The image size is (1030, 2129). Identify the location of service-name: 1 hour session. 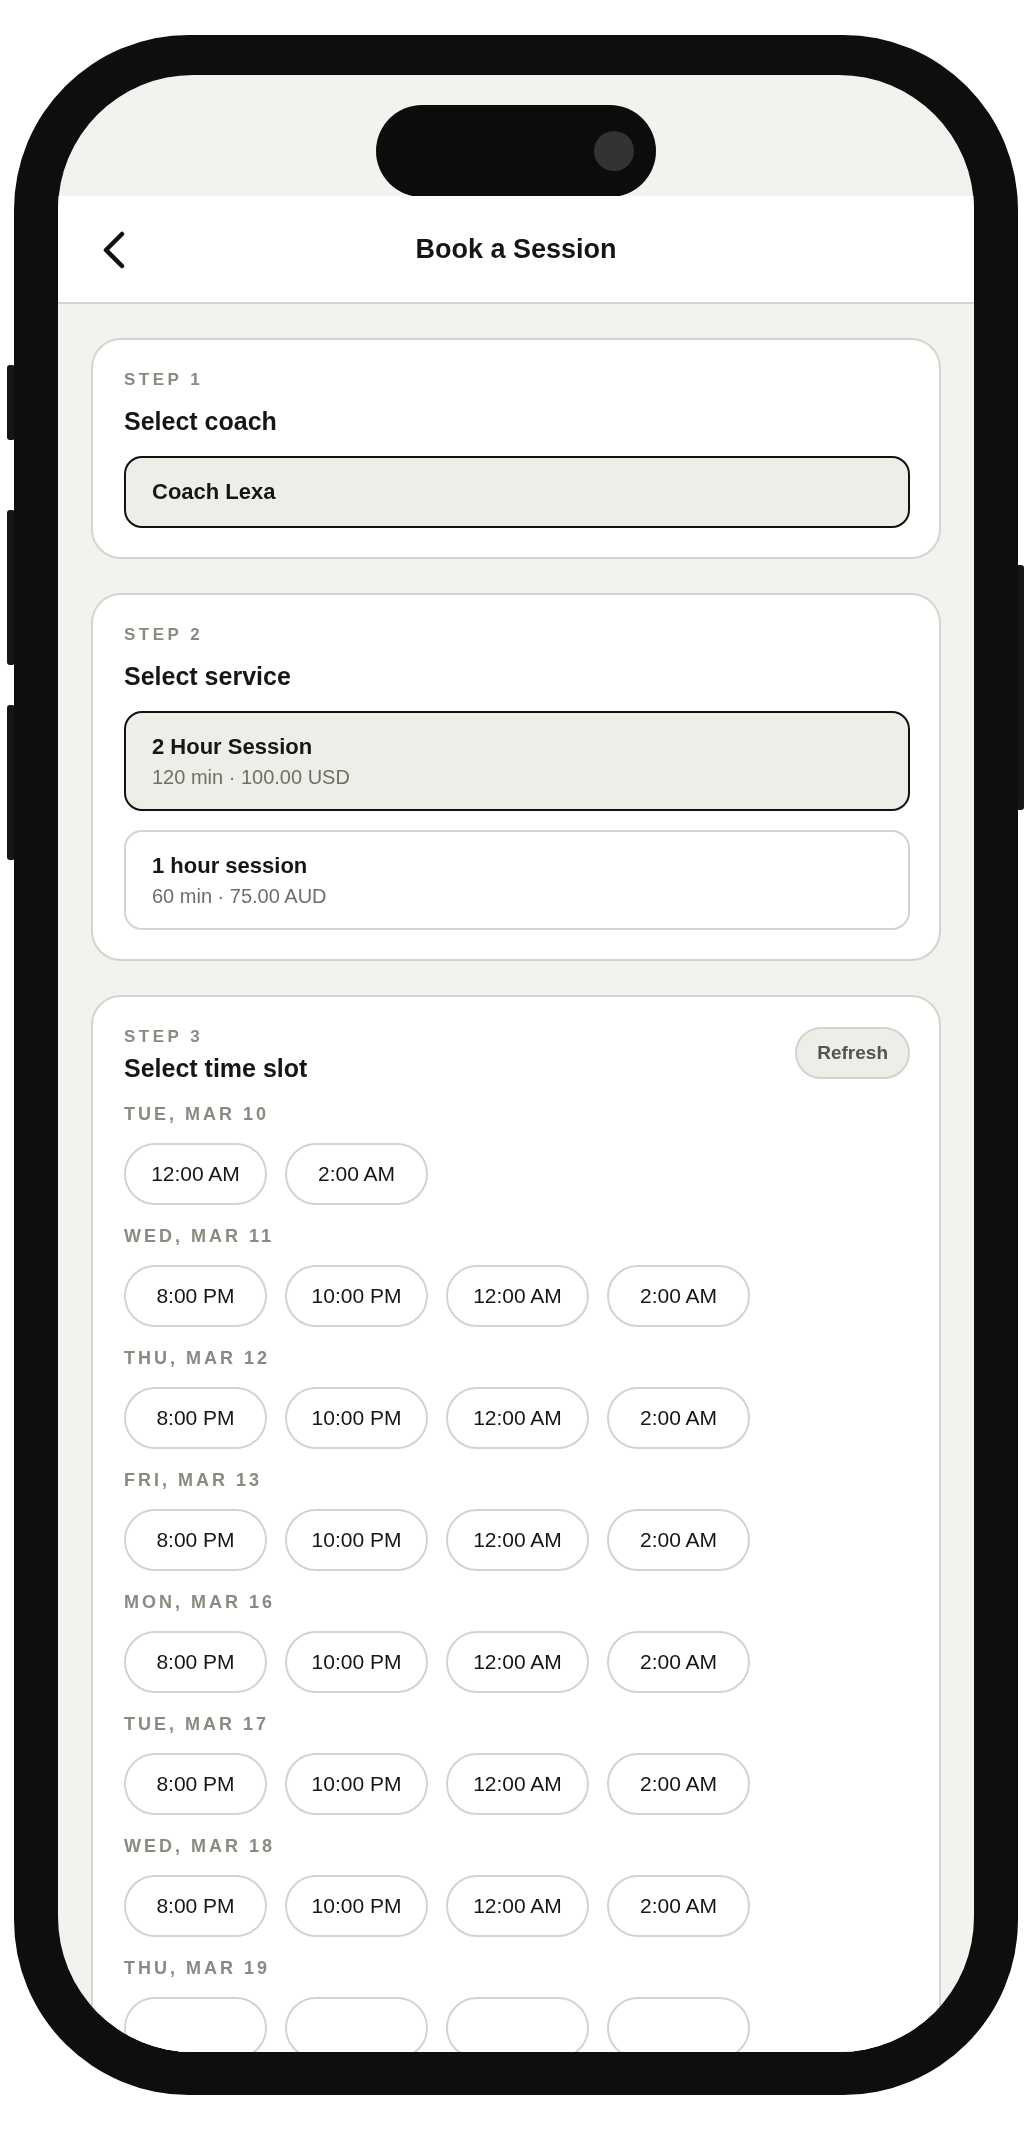
(230, 865).